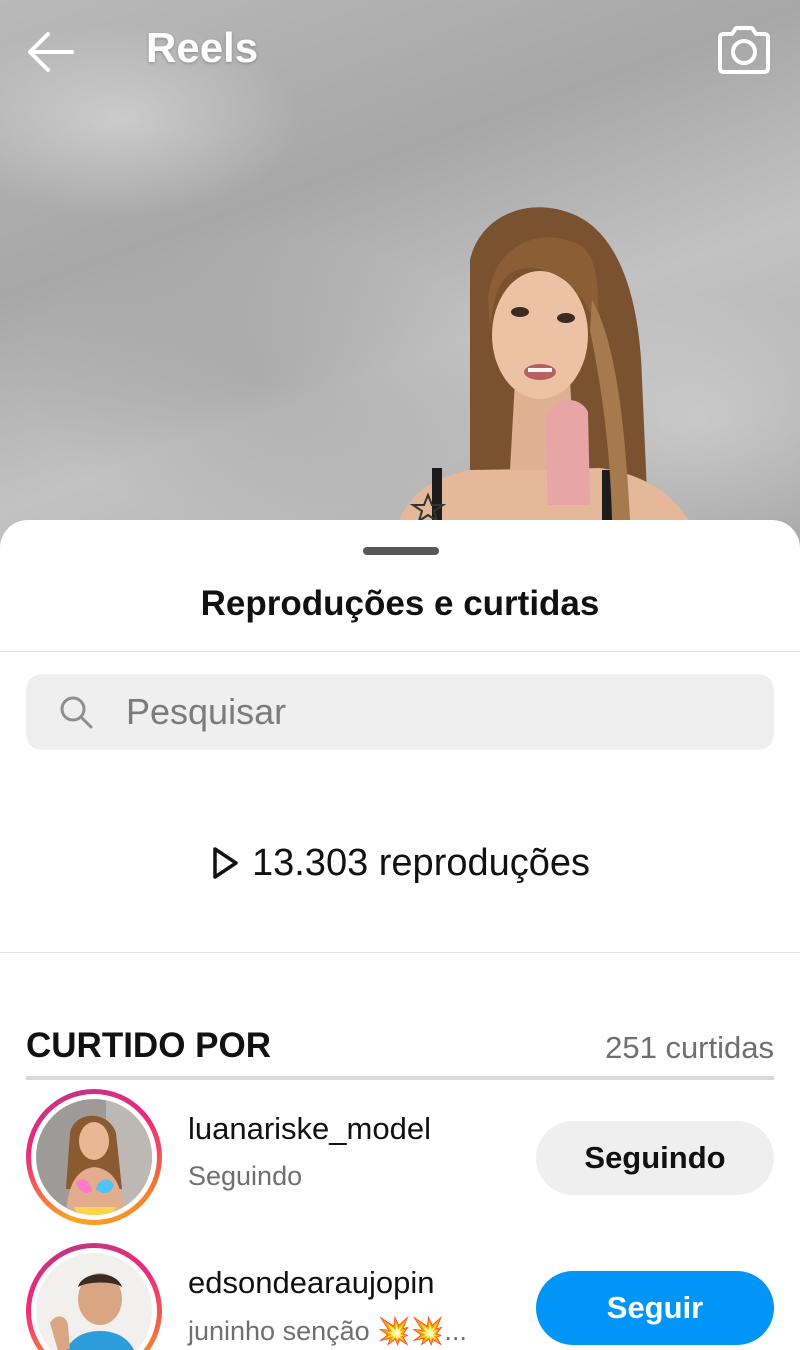 The width and height of the screenshot is (800, 1350). Describe the element at coordinates (655, 1158) in the screenshot. I see `following-button: Seguindo` at that location.